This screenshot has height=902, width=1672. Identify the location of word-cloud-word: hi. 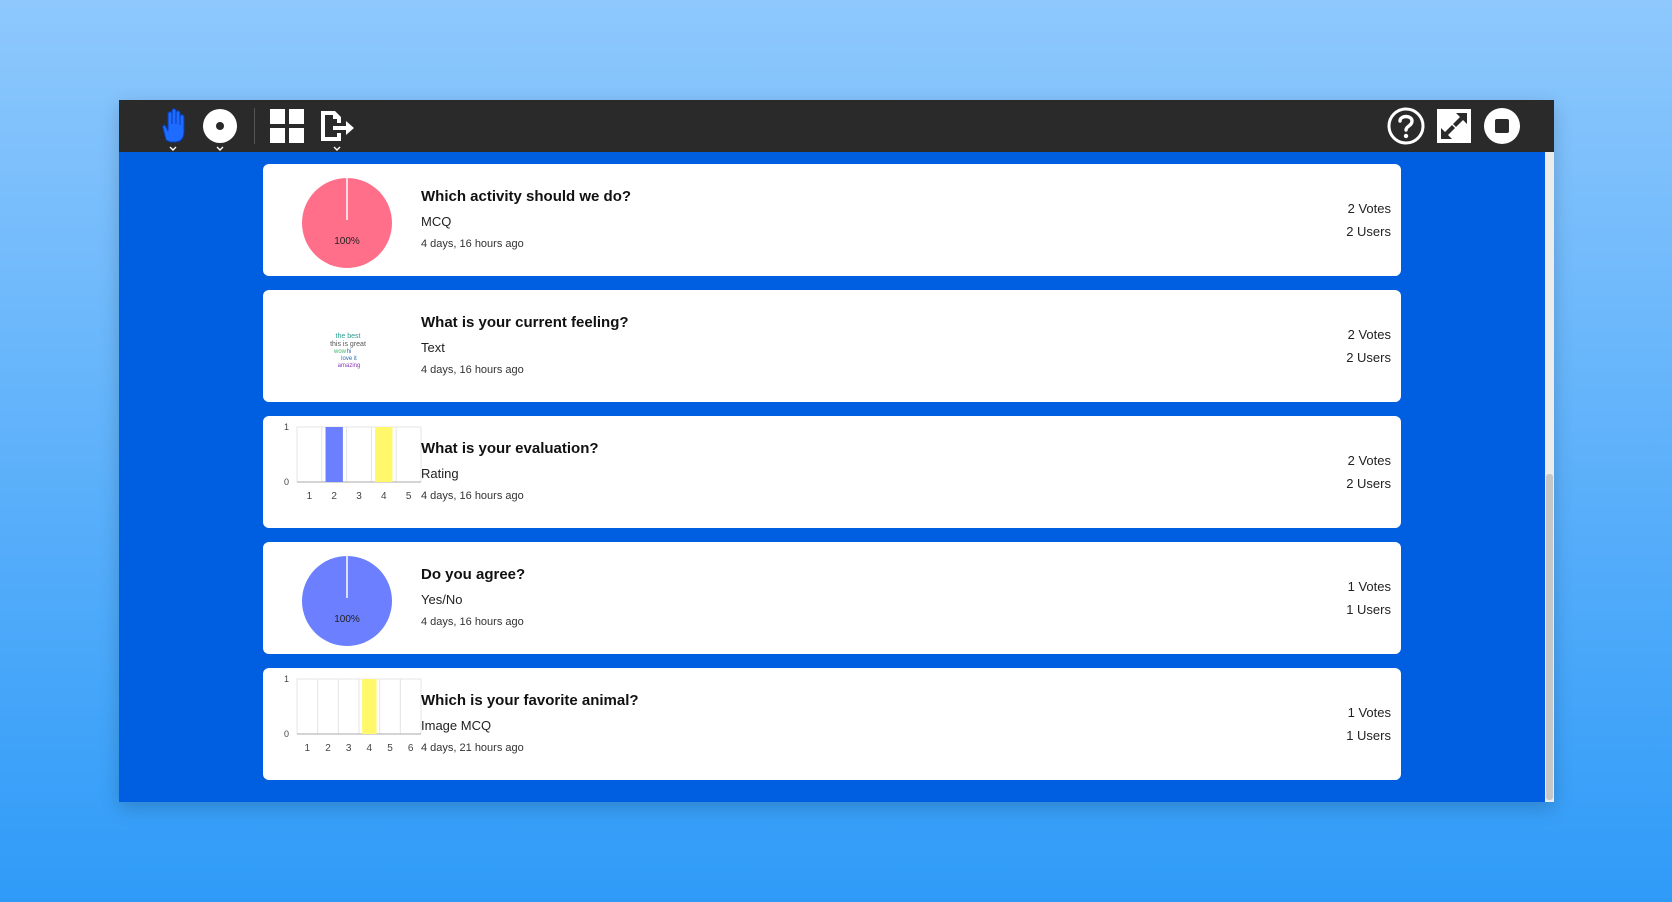
(349, 352).